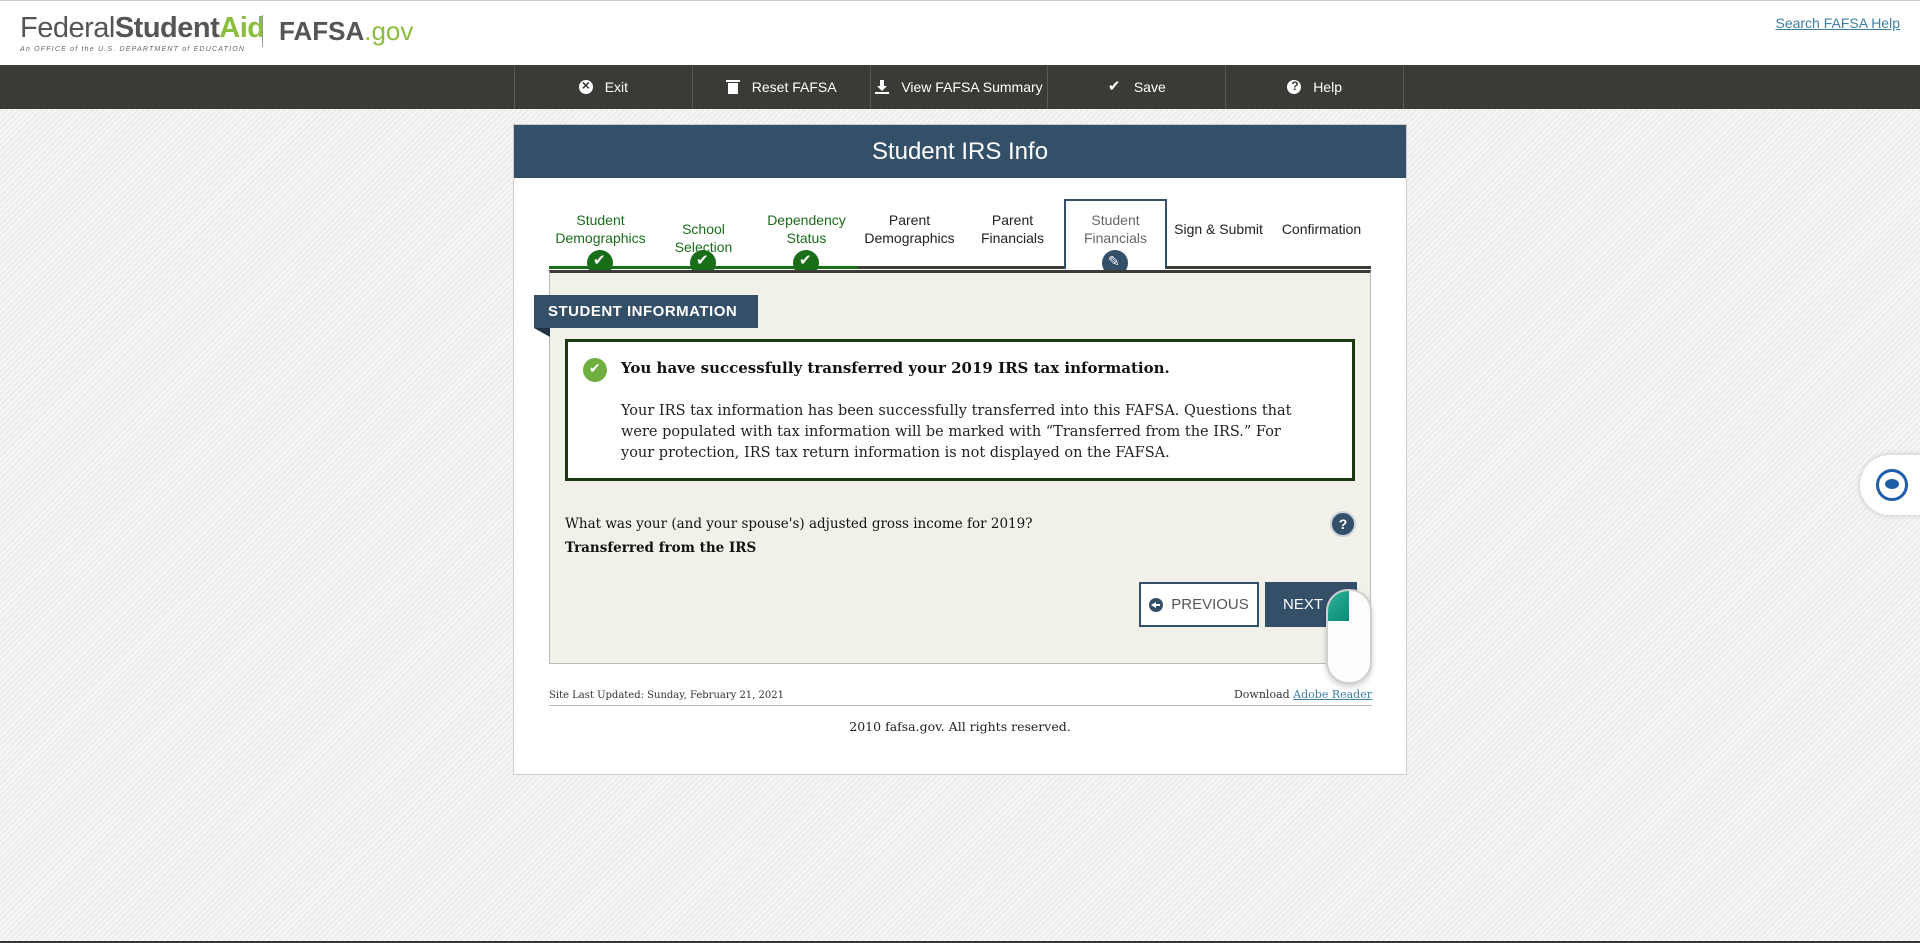 The image size is (1920, 943). I want to click on help-button: Help, so click(1315, 87).